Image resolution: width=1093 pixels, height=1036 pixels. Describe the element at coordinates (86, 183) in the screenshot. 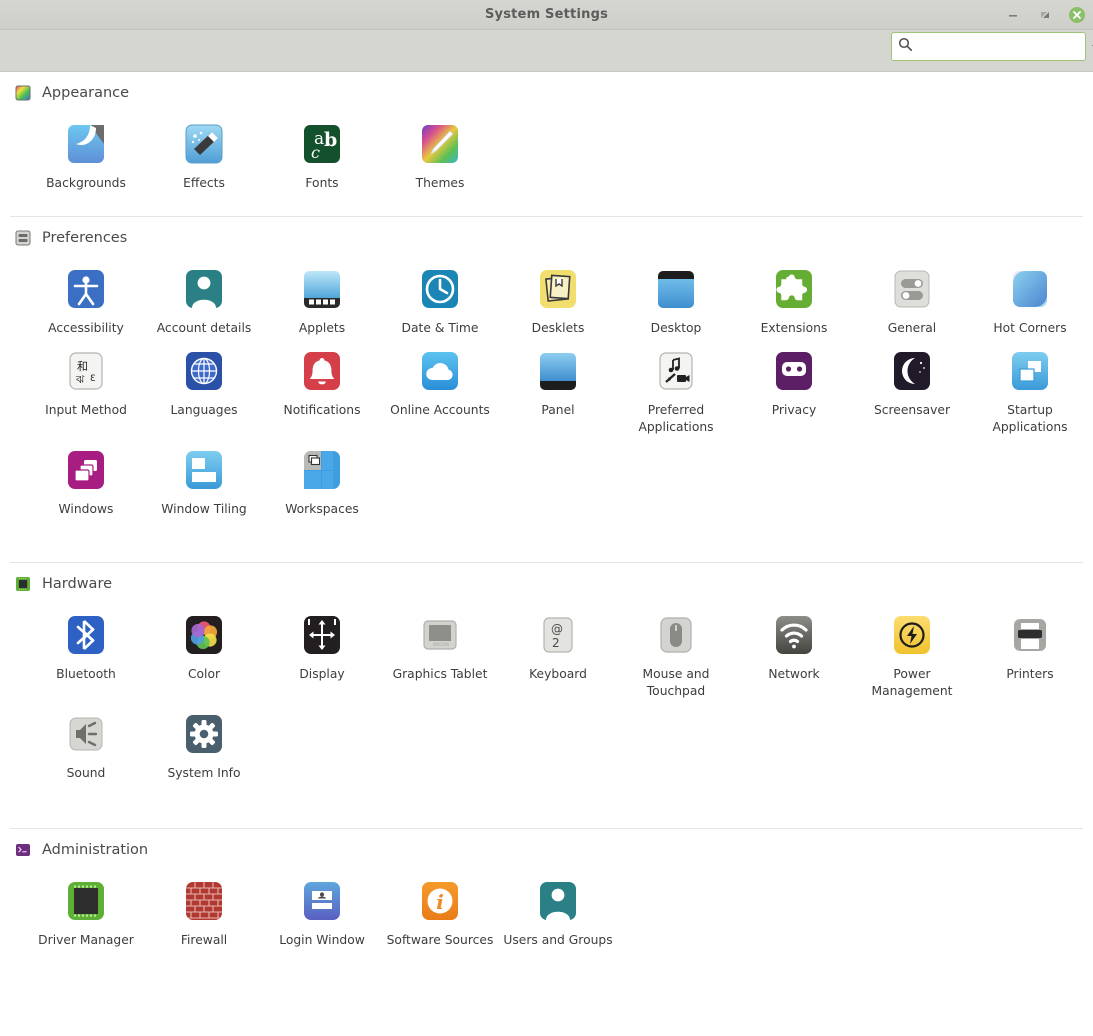

I see `settings-item-label: Backgrounds` at that location.